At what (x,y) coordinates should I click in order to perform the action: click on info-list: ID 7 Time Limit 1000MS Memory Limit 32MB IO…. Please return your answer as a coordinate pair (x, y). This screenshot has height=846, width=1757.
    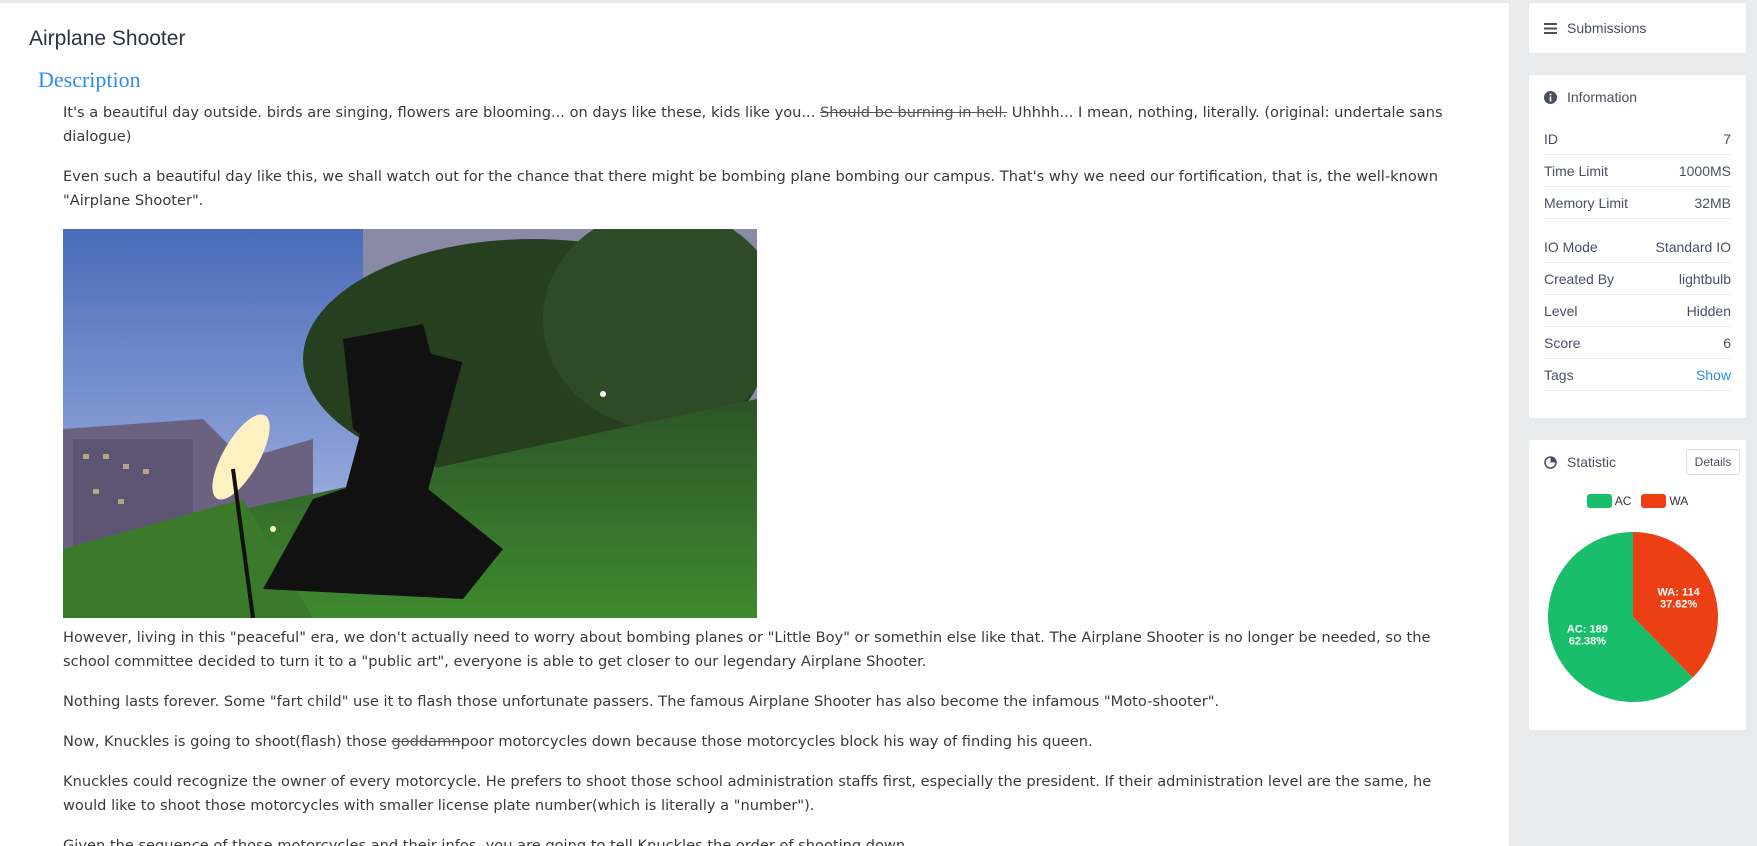
    Looking at the image, I should click on (1637, 257).